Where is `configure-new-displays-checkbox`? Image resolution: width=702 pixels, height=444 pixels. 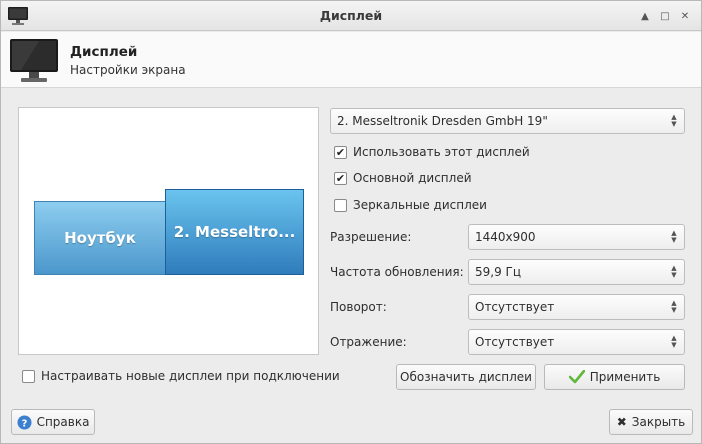
configure-new-displays-checkbox is located at coordinates (28, 376).